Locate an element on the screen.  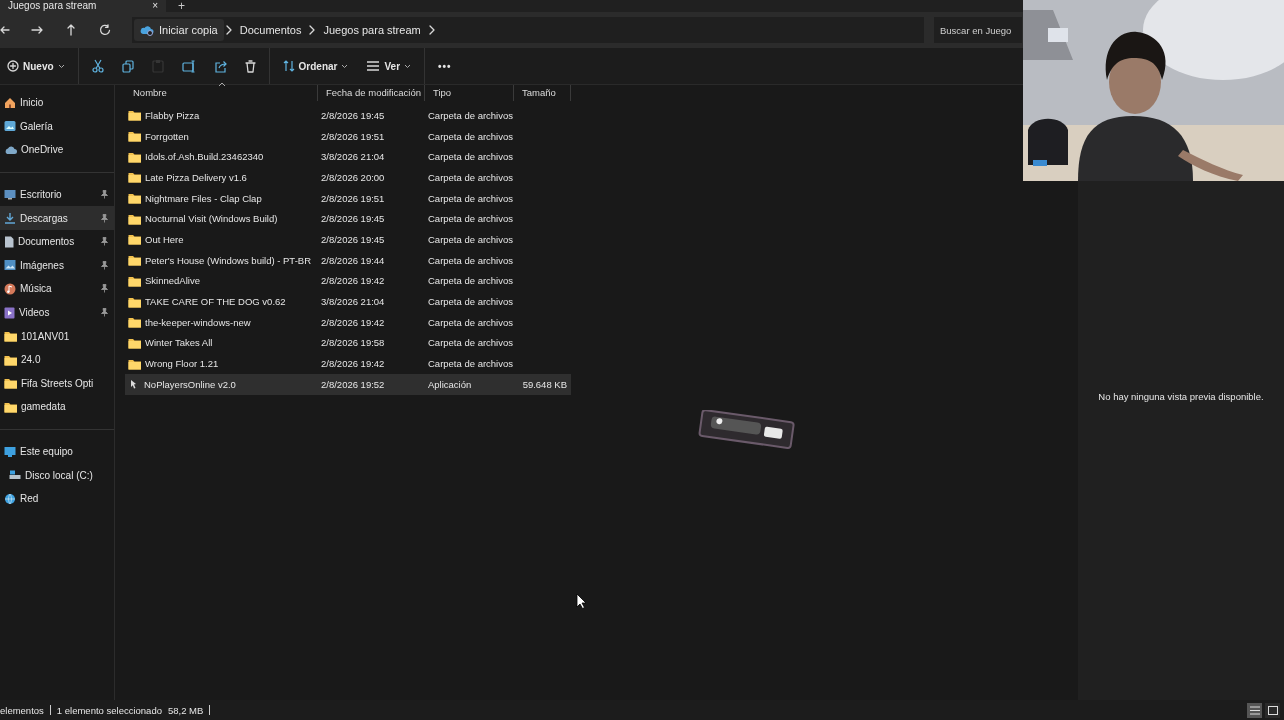
date-cell-text: 2/8/2026 19:52 is located at coordinates (353, 384).